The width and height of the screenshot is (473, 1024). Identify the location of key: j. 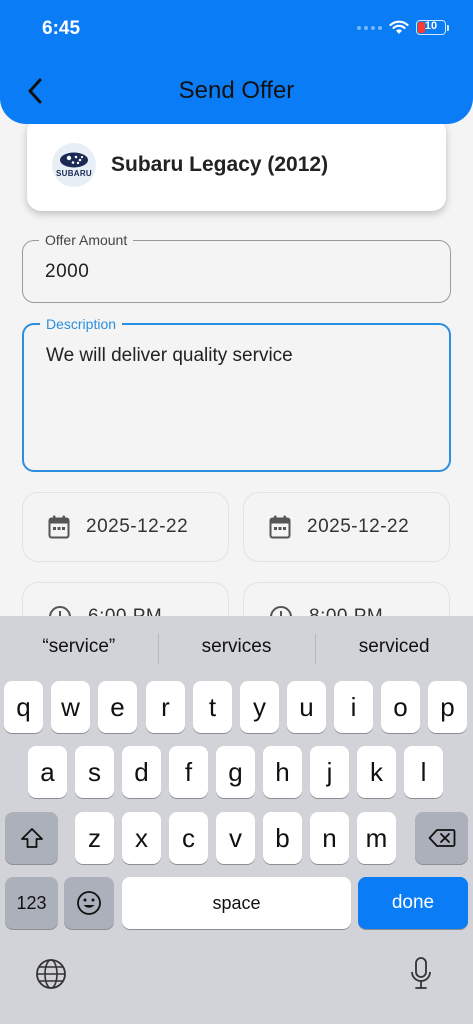
(329, 772).